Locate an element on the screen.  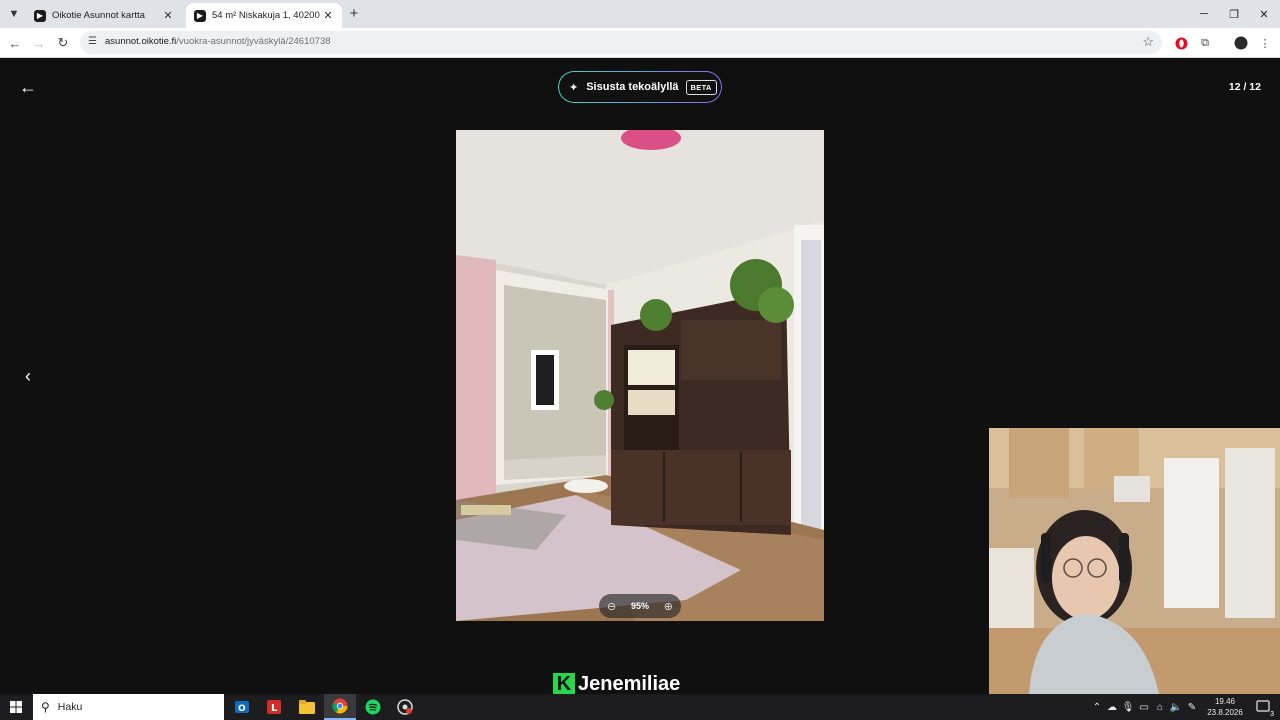
streamer-name-overlay: K Jenemiliae is located at coordinates (616, 684).